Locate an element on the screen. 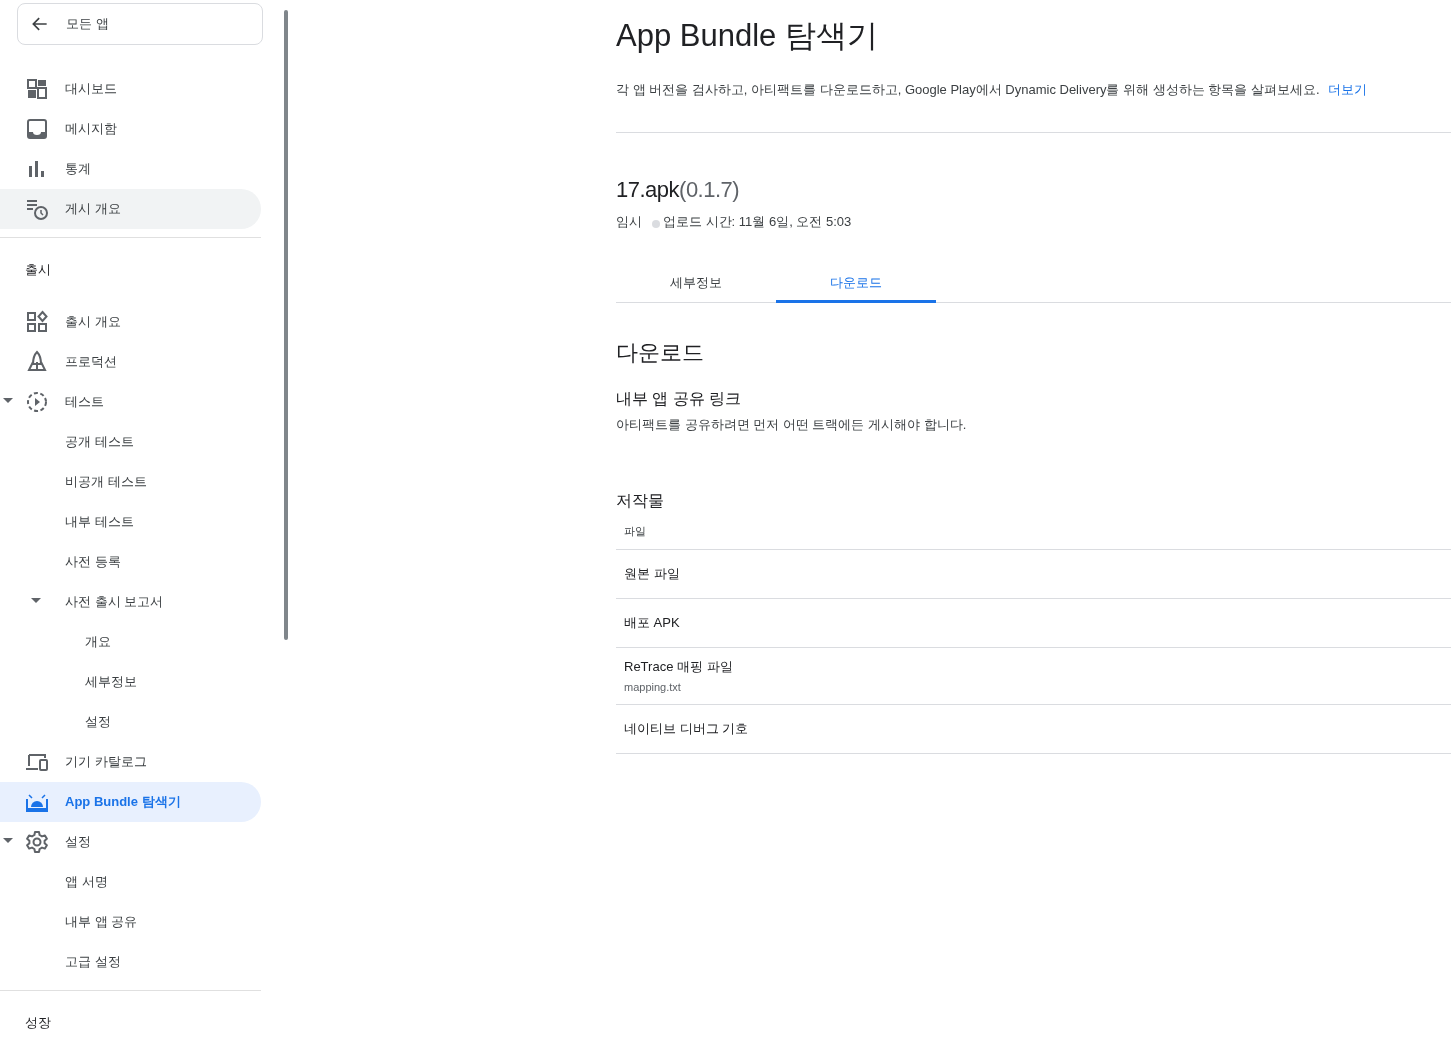 The image size is (1451, 1048). list-clock-icon is located at coordinates (37, 209).